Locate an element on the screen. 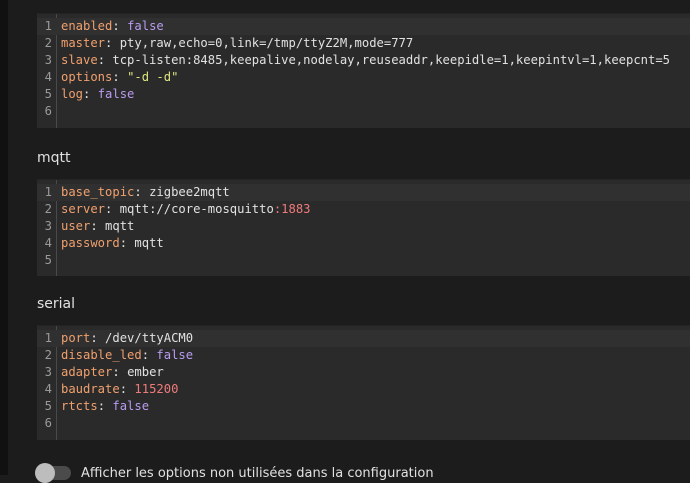  code-text: enabled: false is located at coordinates (112, 26).